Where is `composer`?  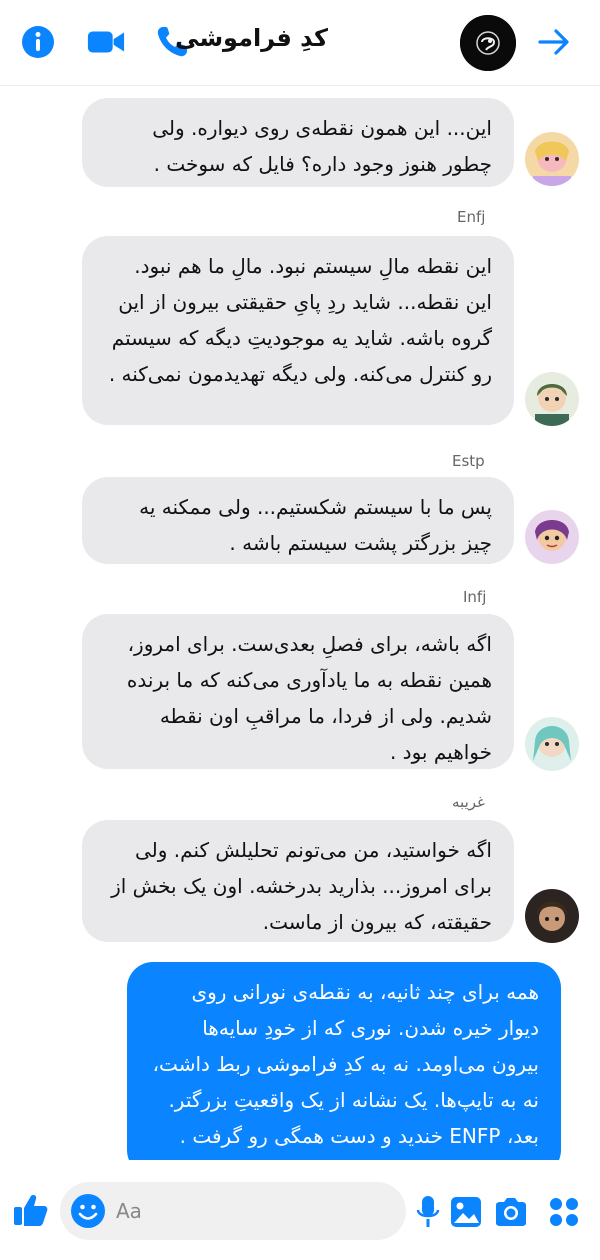
composer is located at coordinates (233, 1211).